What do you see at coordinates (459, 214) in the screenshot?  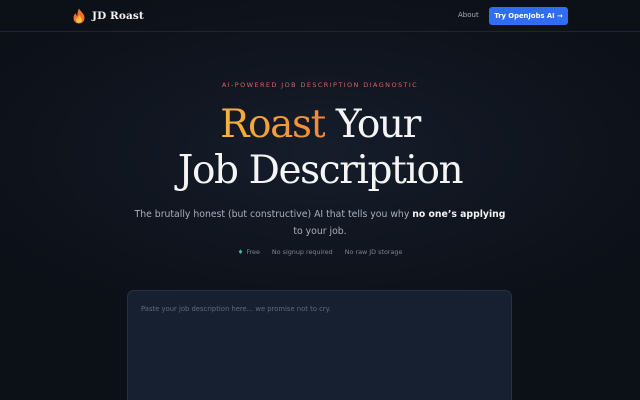 I see `subhead-emphasis: no one’s applying` at bounding box center [459, 214].